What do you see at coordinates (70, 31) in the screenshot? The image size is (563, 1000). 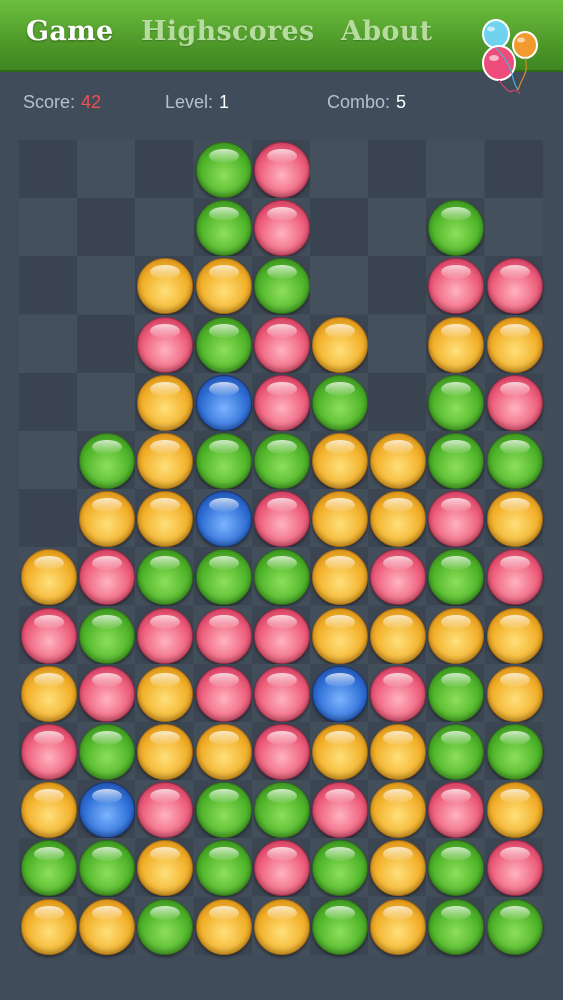 I see `tab-game: Game` at bounding box center [70, 31].